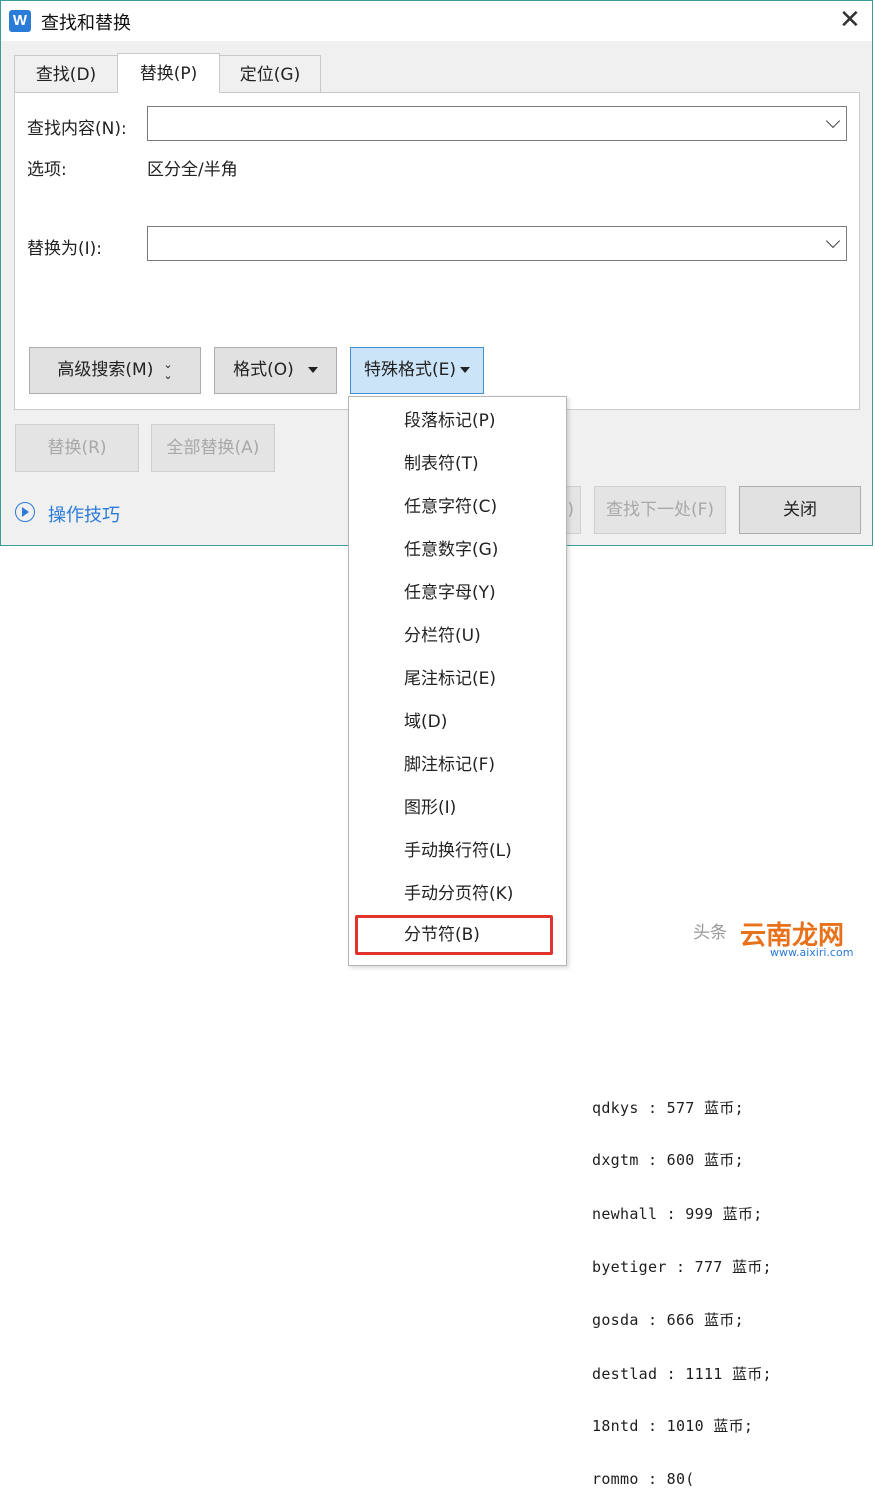 The height and width of the screenshot is (1488, 875). What do you see at coordinates (457, 808) in the screenshot?
I see `menu-item-graphic: 图形(I)` at bounding box center [457, 808].